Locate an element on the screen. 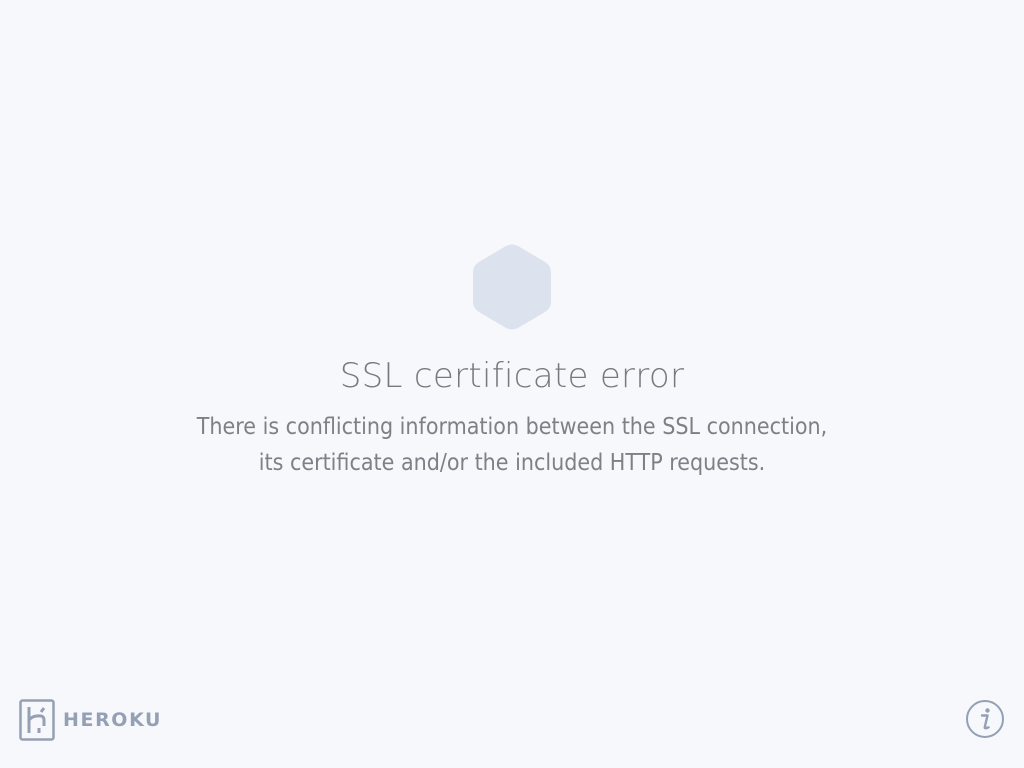 The height and width of the screenshot is (768, 1024). heroku-brand-name: HEROKU is located at coordinates (113, 720).